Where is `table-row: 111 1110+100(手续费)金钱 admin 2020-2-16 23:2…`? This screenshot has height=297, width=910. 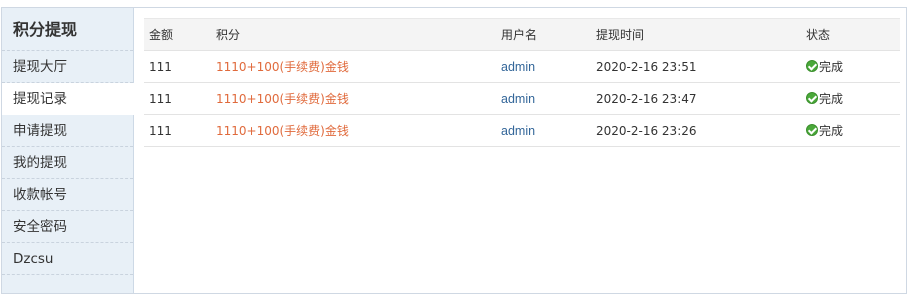
table-row: 111 1110+100(手续费)金钱 admin 2020-2-16 23:2… is located at coordinates (522, 130).